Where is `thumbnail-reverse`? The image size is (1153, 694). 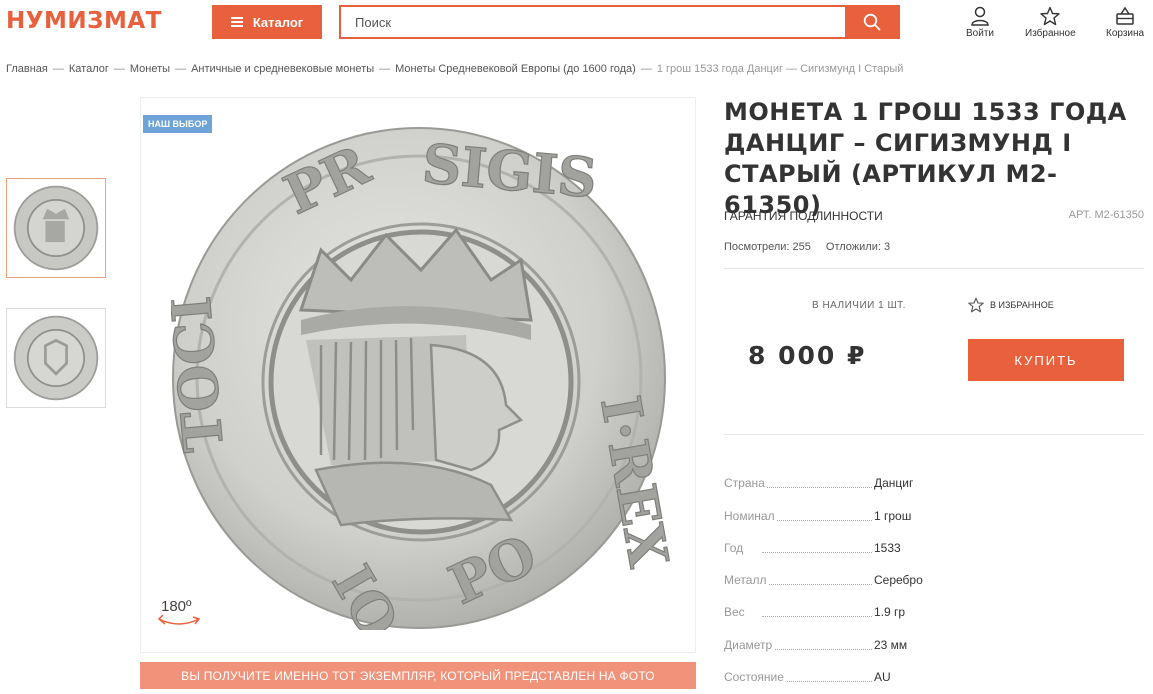
thumbnail-reverse is located at coordinates (56, 358).